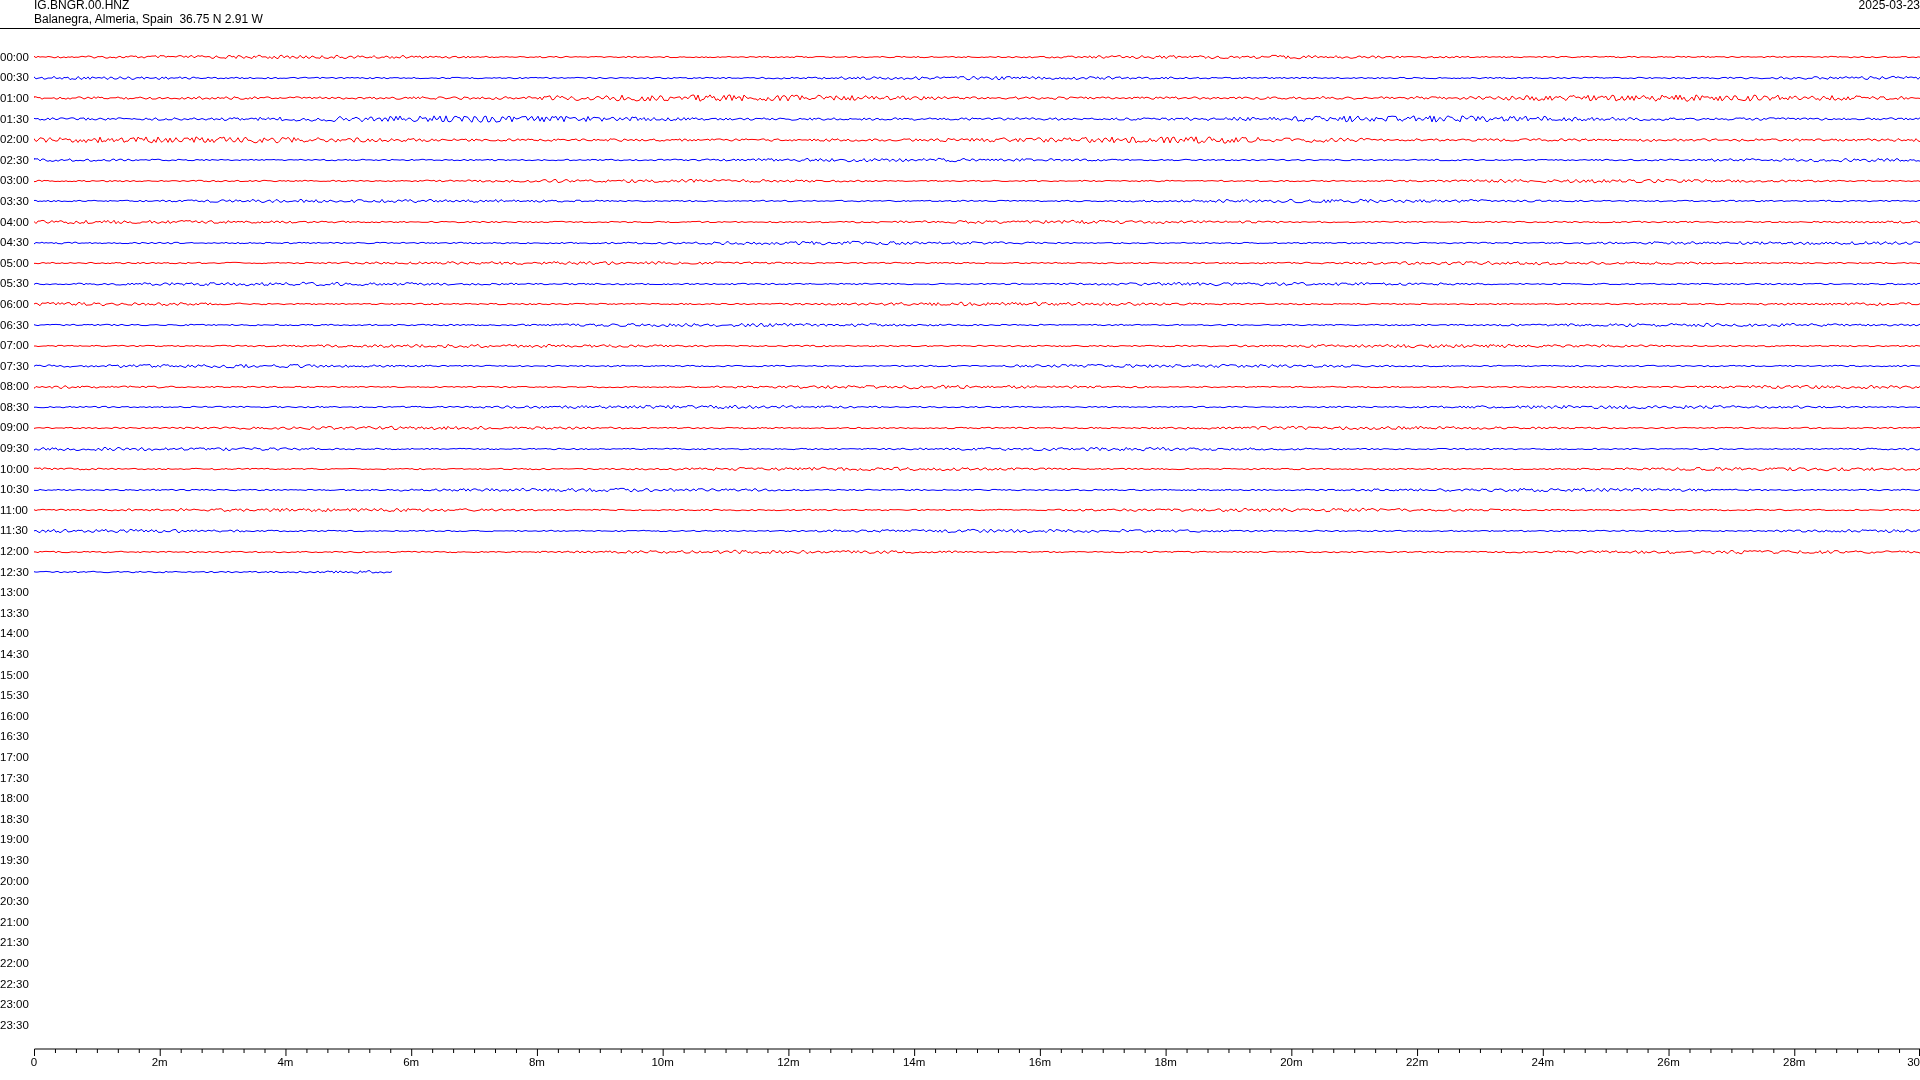  Describe the element at coordinates (1794, 1062) in the screenshot. I see `axis-tick-label: 28m` at that location.